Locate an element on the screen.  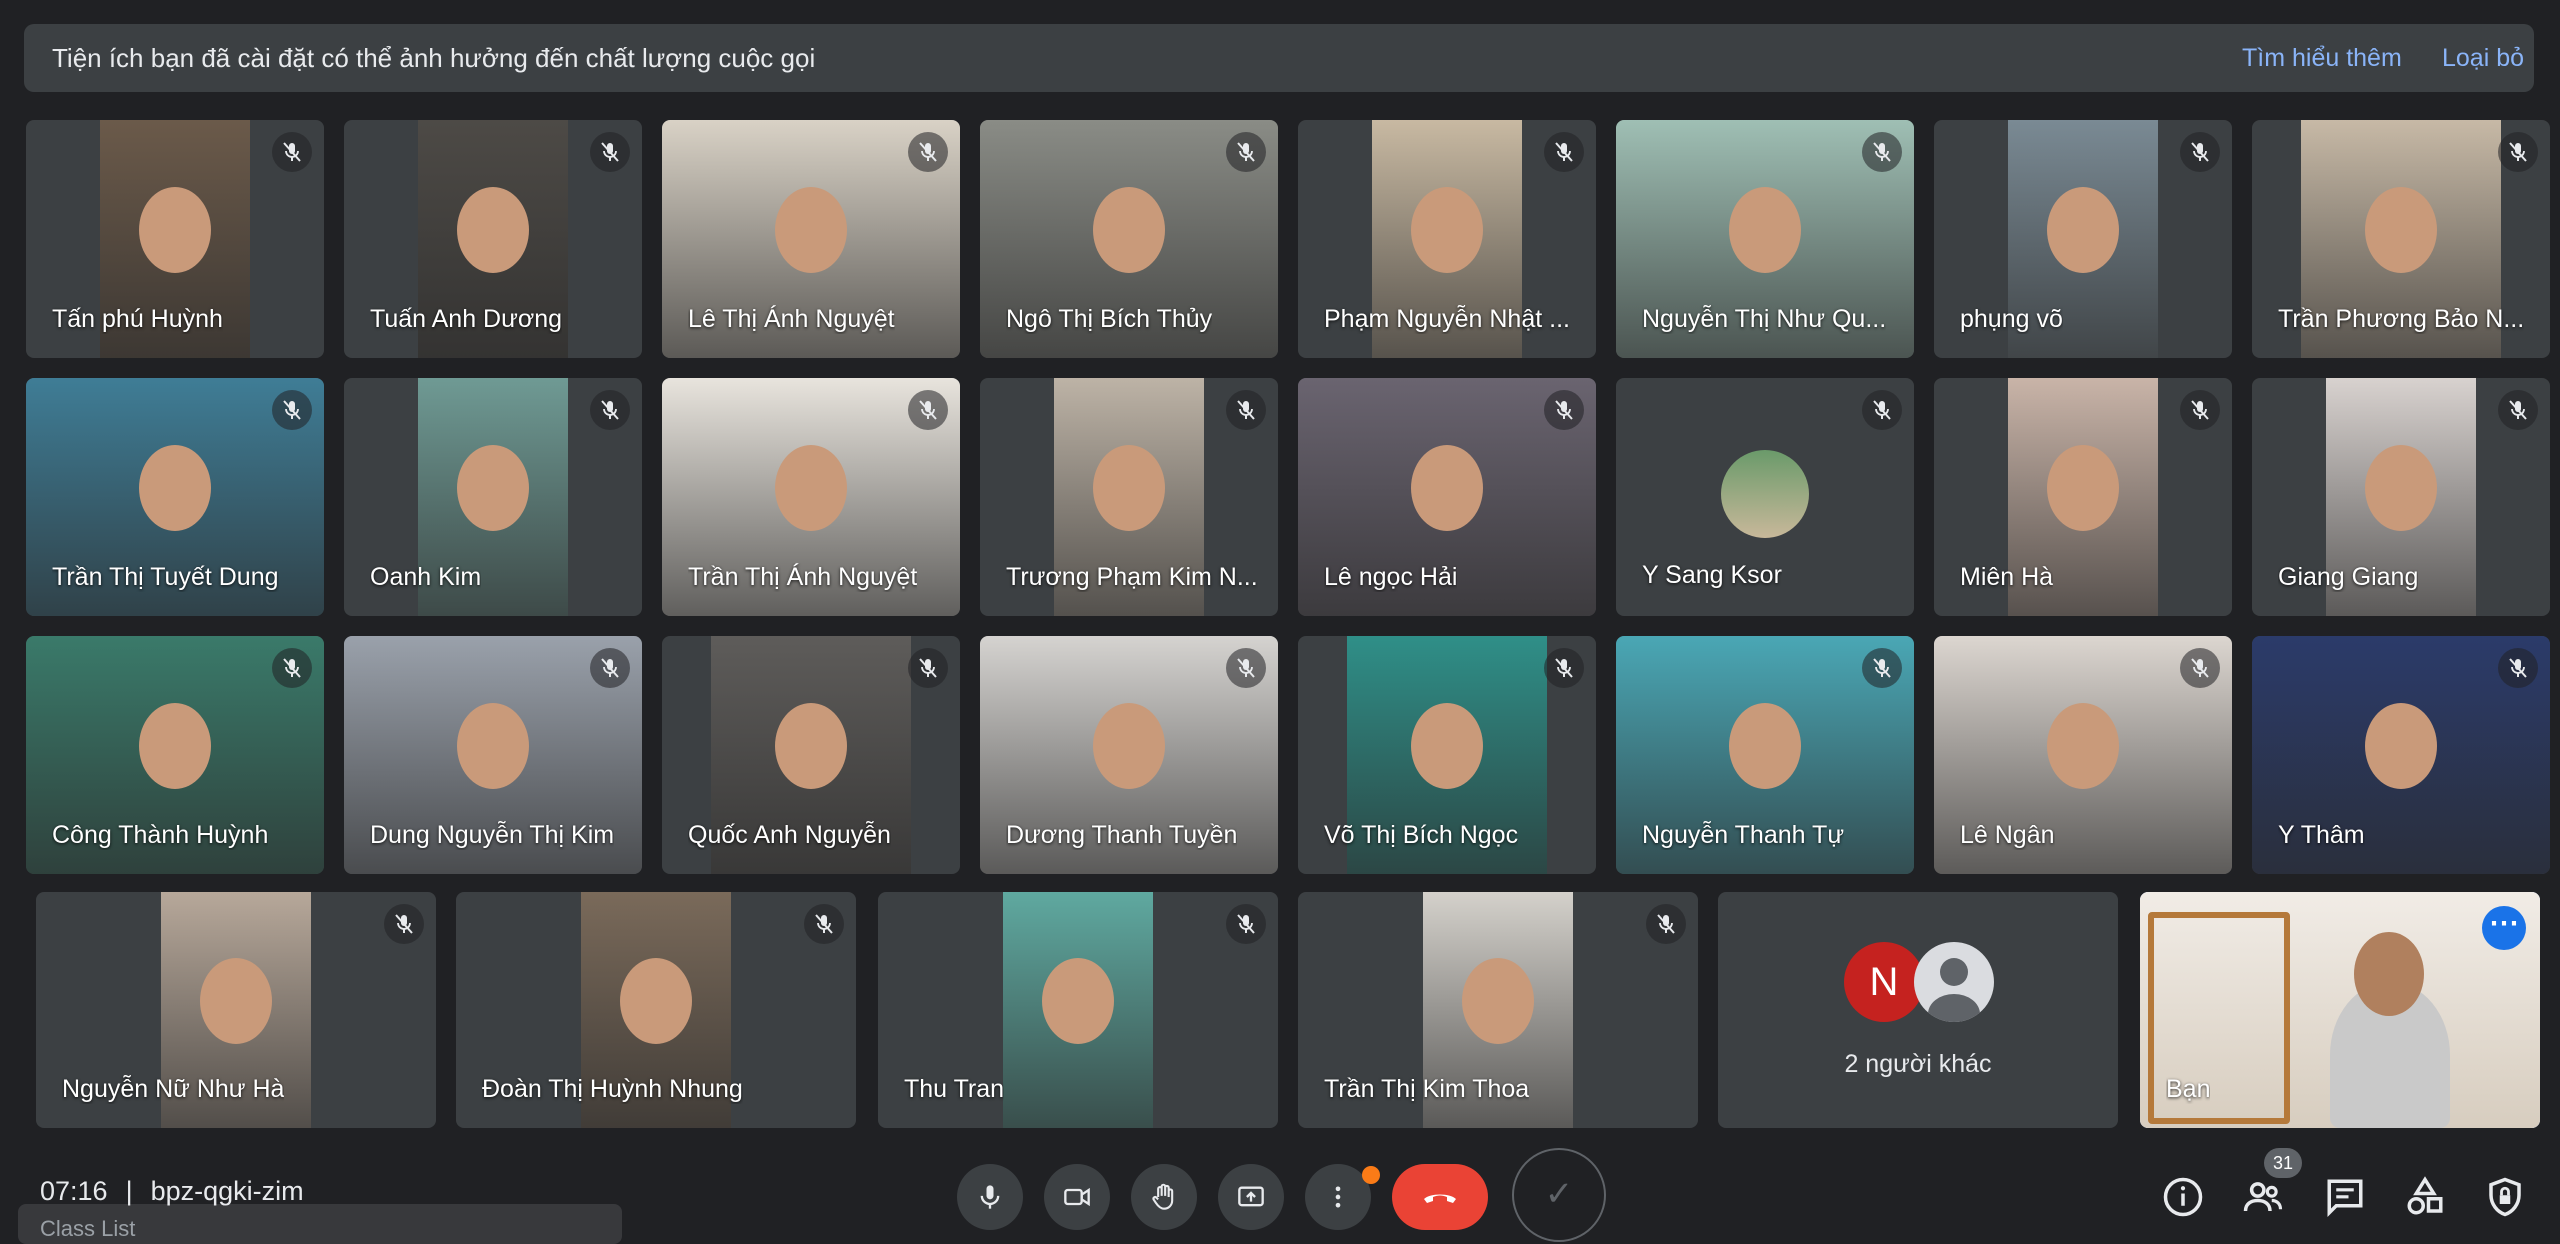
camera-icon is located at coordinates (1077, 1197).